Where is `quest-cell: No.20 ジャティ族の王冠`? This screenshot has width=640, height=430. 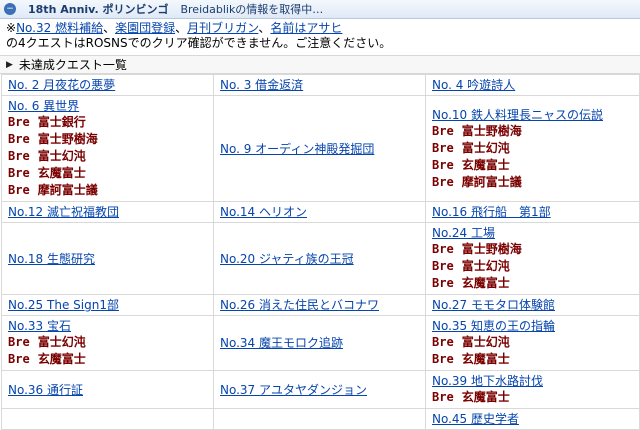 quest-cell: No.20 ジャティ族の王冠 is located at coordinates (319, 258).